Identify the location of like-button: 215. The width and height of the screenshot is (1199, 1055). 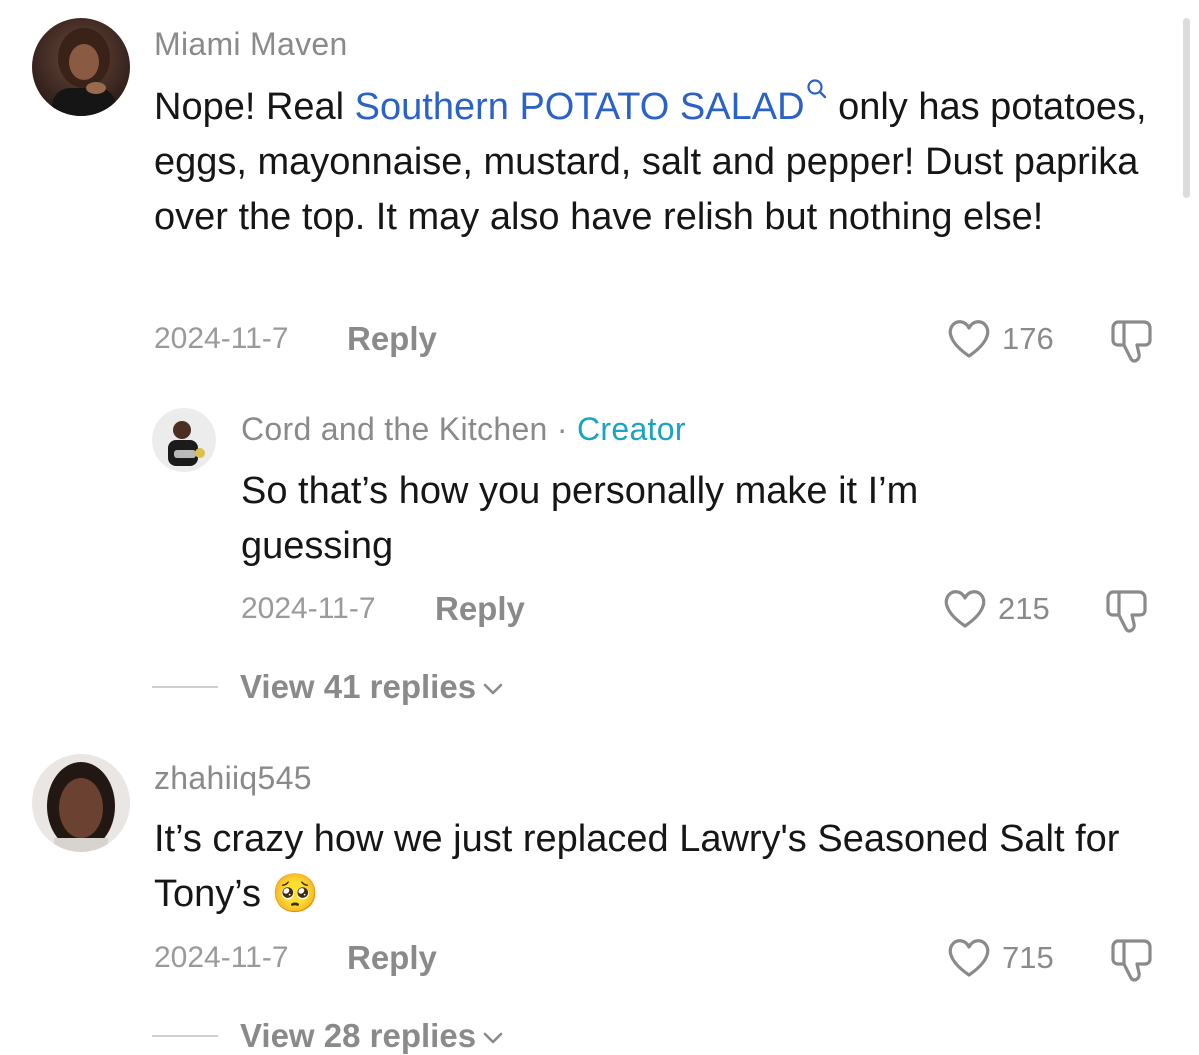
(996, 609).